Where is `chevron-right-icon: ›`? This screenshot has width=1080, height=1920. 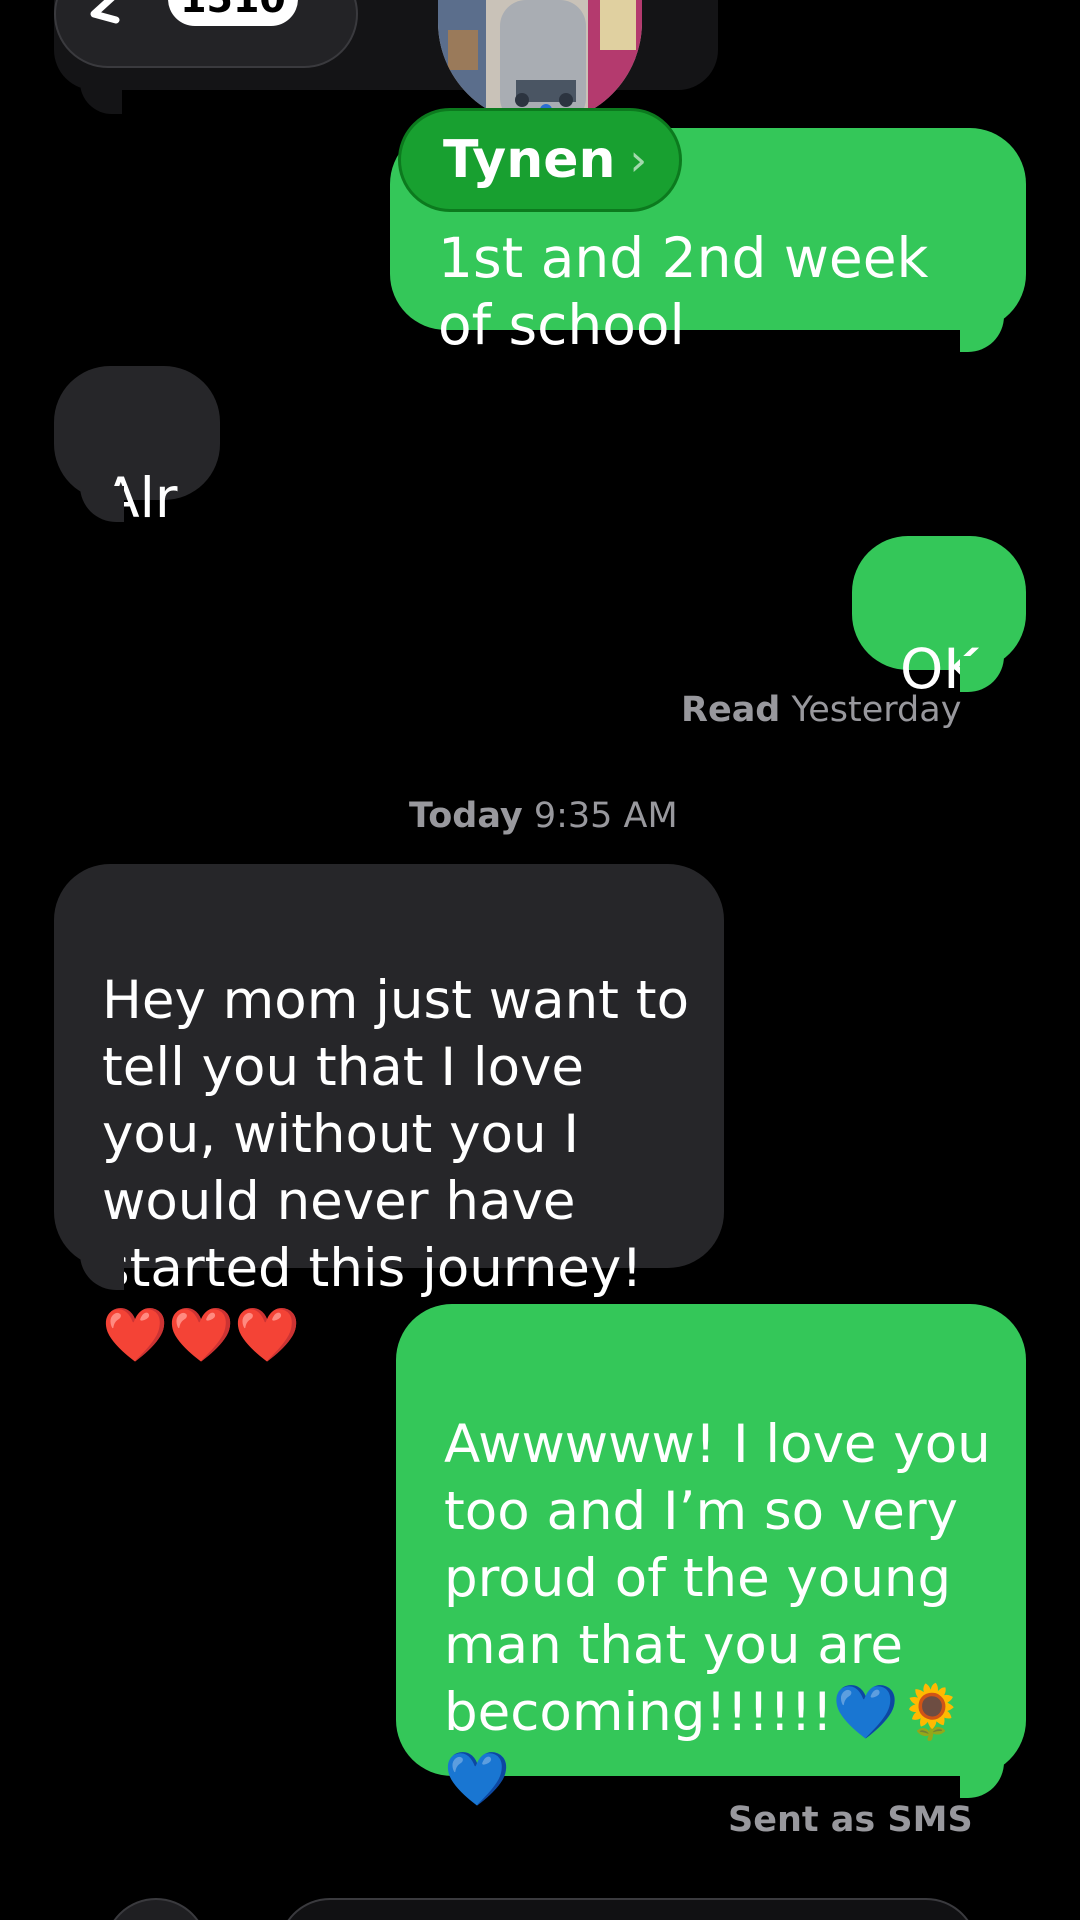
chevron-right-icon: › is located at coordinates (638, 160).